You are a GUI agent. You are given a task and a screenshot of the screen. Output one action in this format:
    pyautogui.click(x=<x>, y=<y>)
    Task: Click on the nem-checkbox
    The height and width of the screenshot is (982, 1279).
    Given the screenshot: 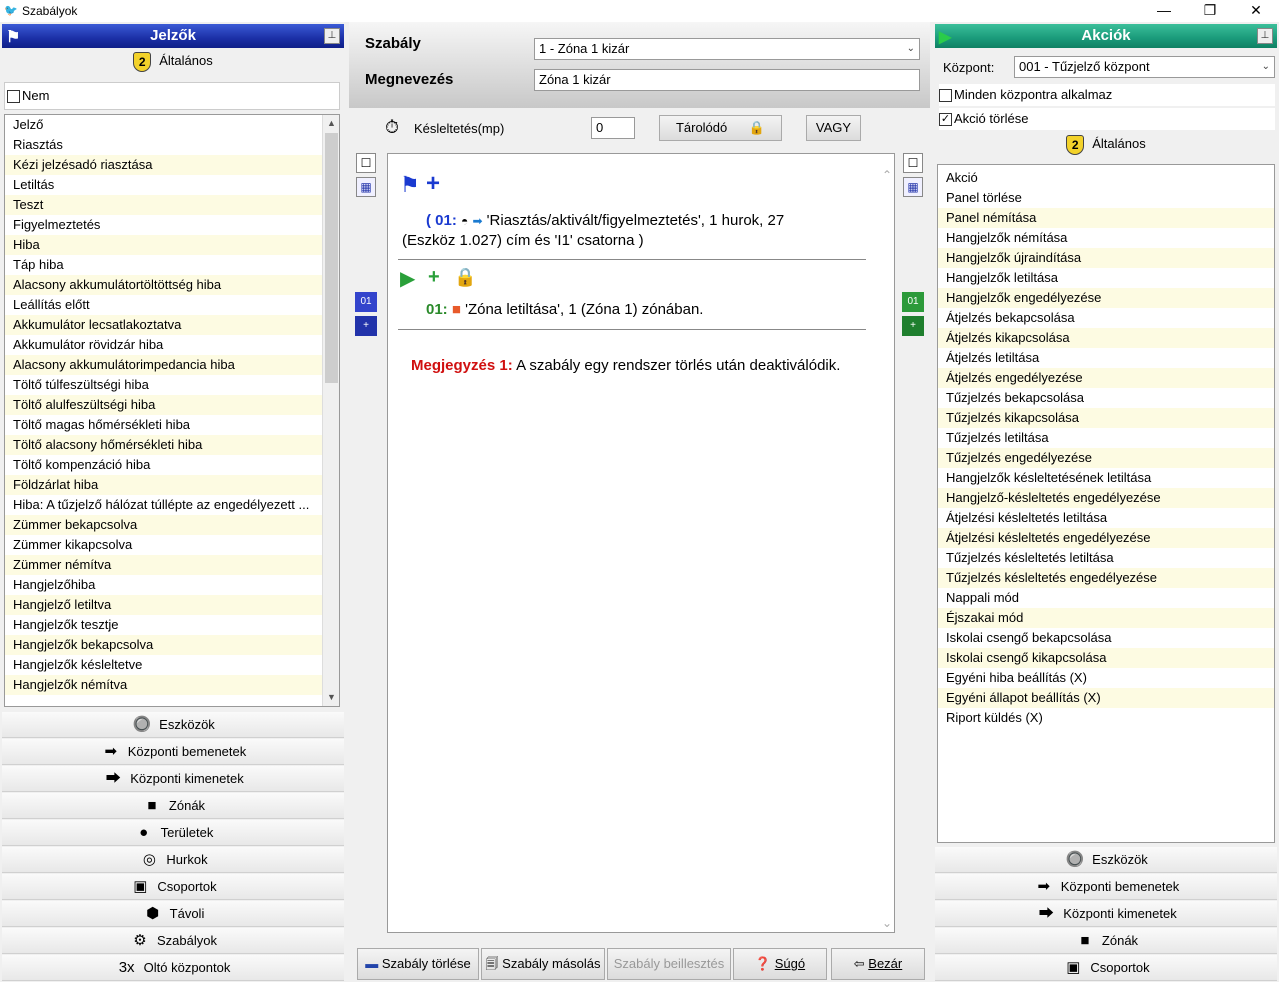 What is the action you would take?
    pyautogui.click(x=13, y=97)
    